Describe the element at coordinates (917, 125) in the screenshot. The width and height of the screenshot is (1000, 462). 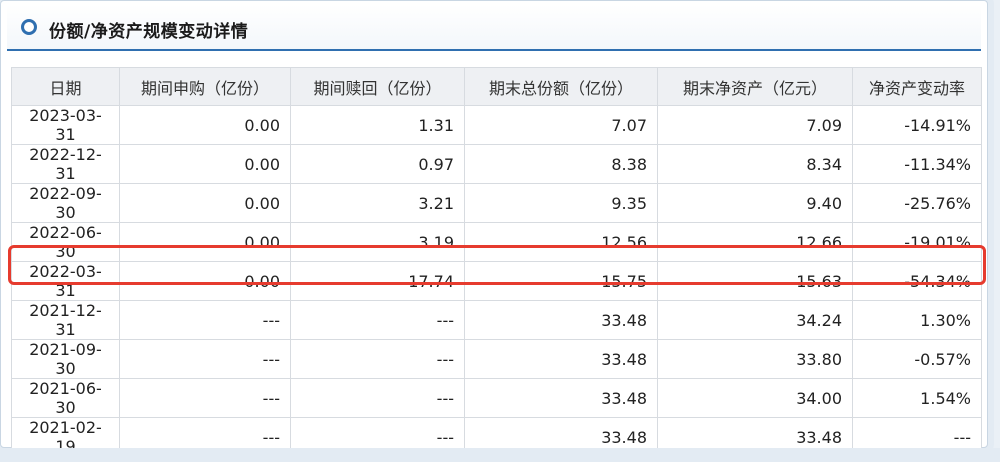
I see `cell-change-rate: -14.91%` at that location.